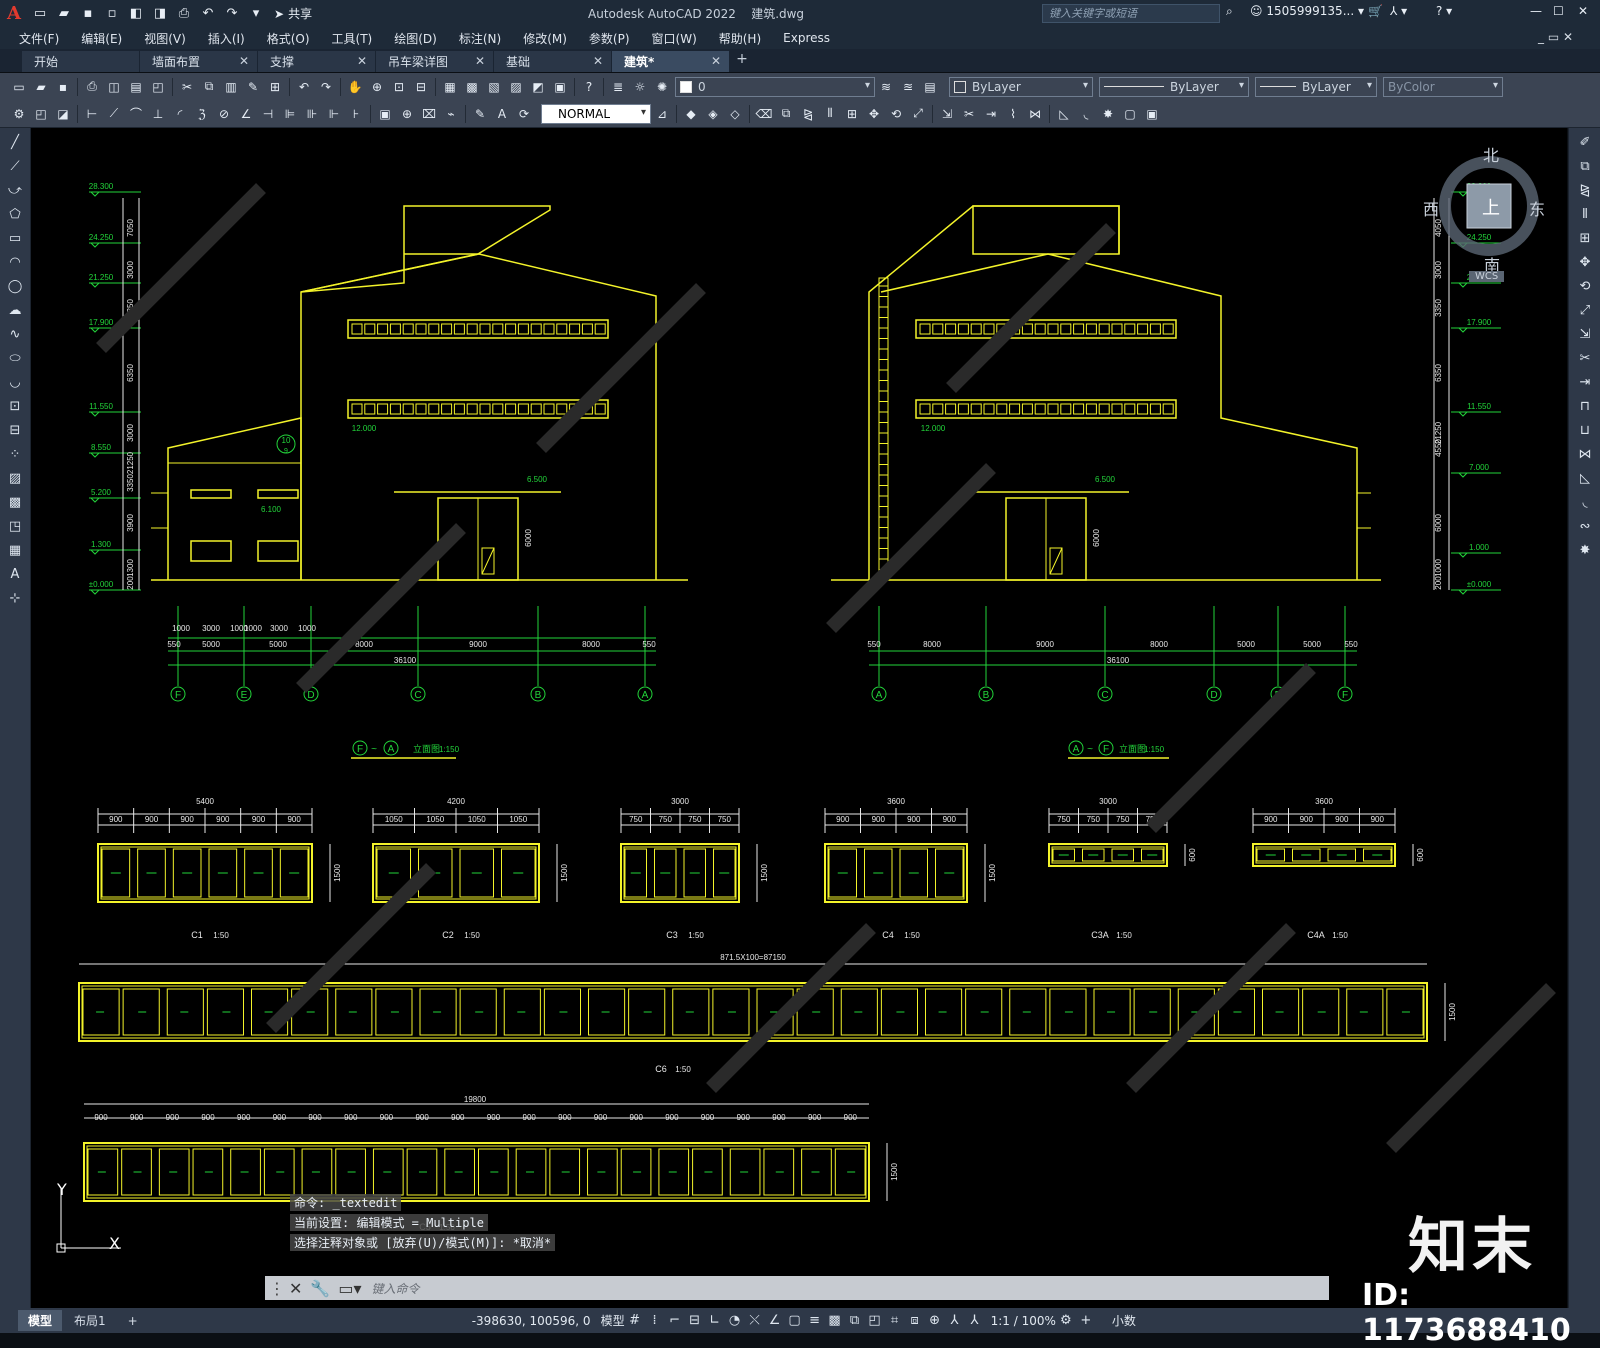  I want to click on menu-window: 窗口(W), so click(674, 38).